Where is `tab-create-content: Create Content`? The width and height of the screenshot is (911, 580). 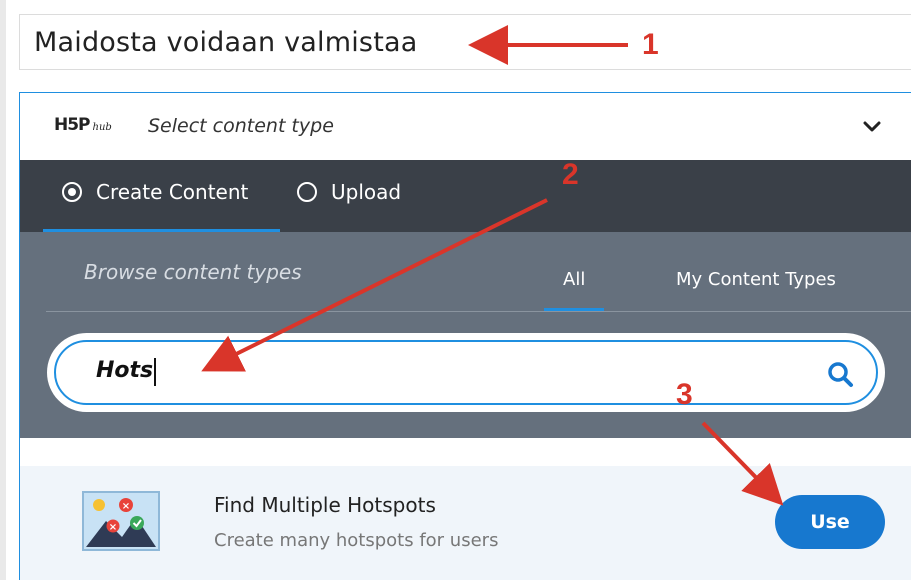
tab-create-content: Create Content is located at coordinates (155, 192).